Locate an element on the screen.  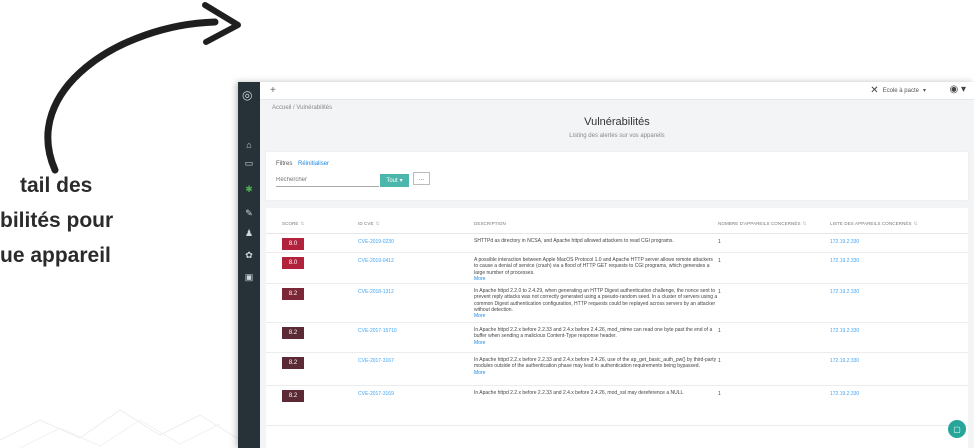
cve-link: CVE-2019-0412 is located at coordinates (376, 261).